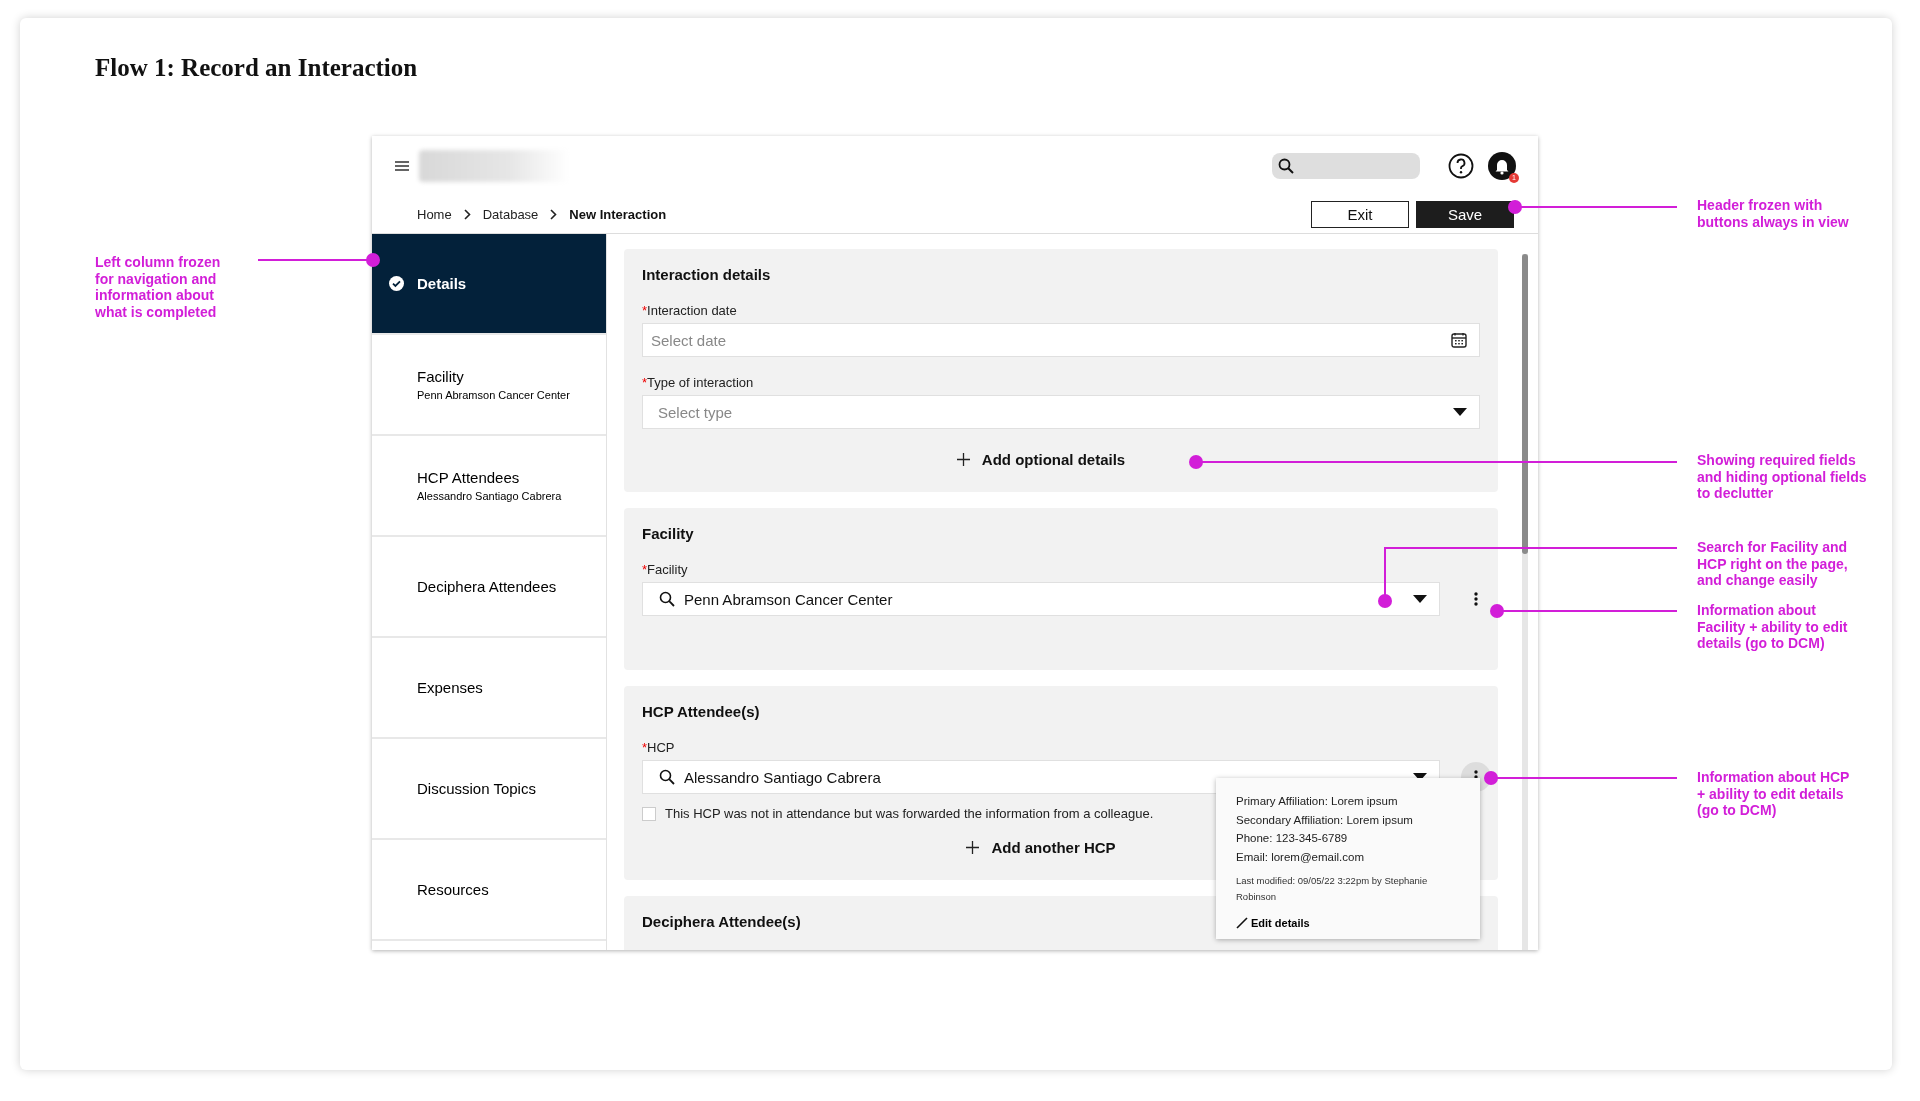 The width and height of the screenshot is (1920, 1101). Describe the element at coordinates (1041, 599) in the screenshot. I see `search-field: Penn Abramson Cancer Center` at that location.